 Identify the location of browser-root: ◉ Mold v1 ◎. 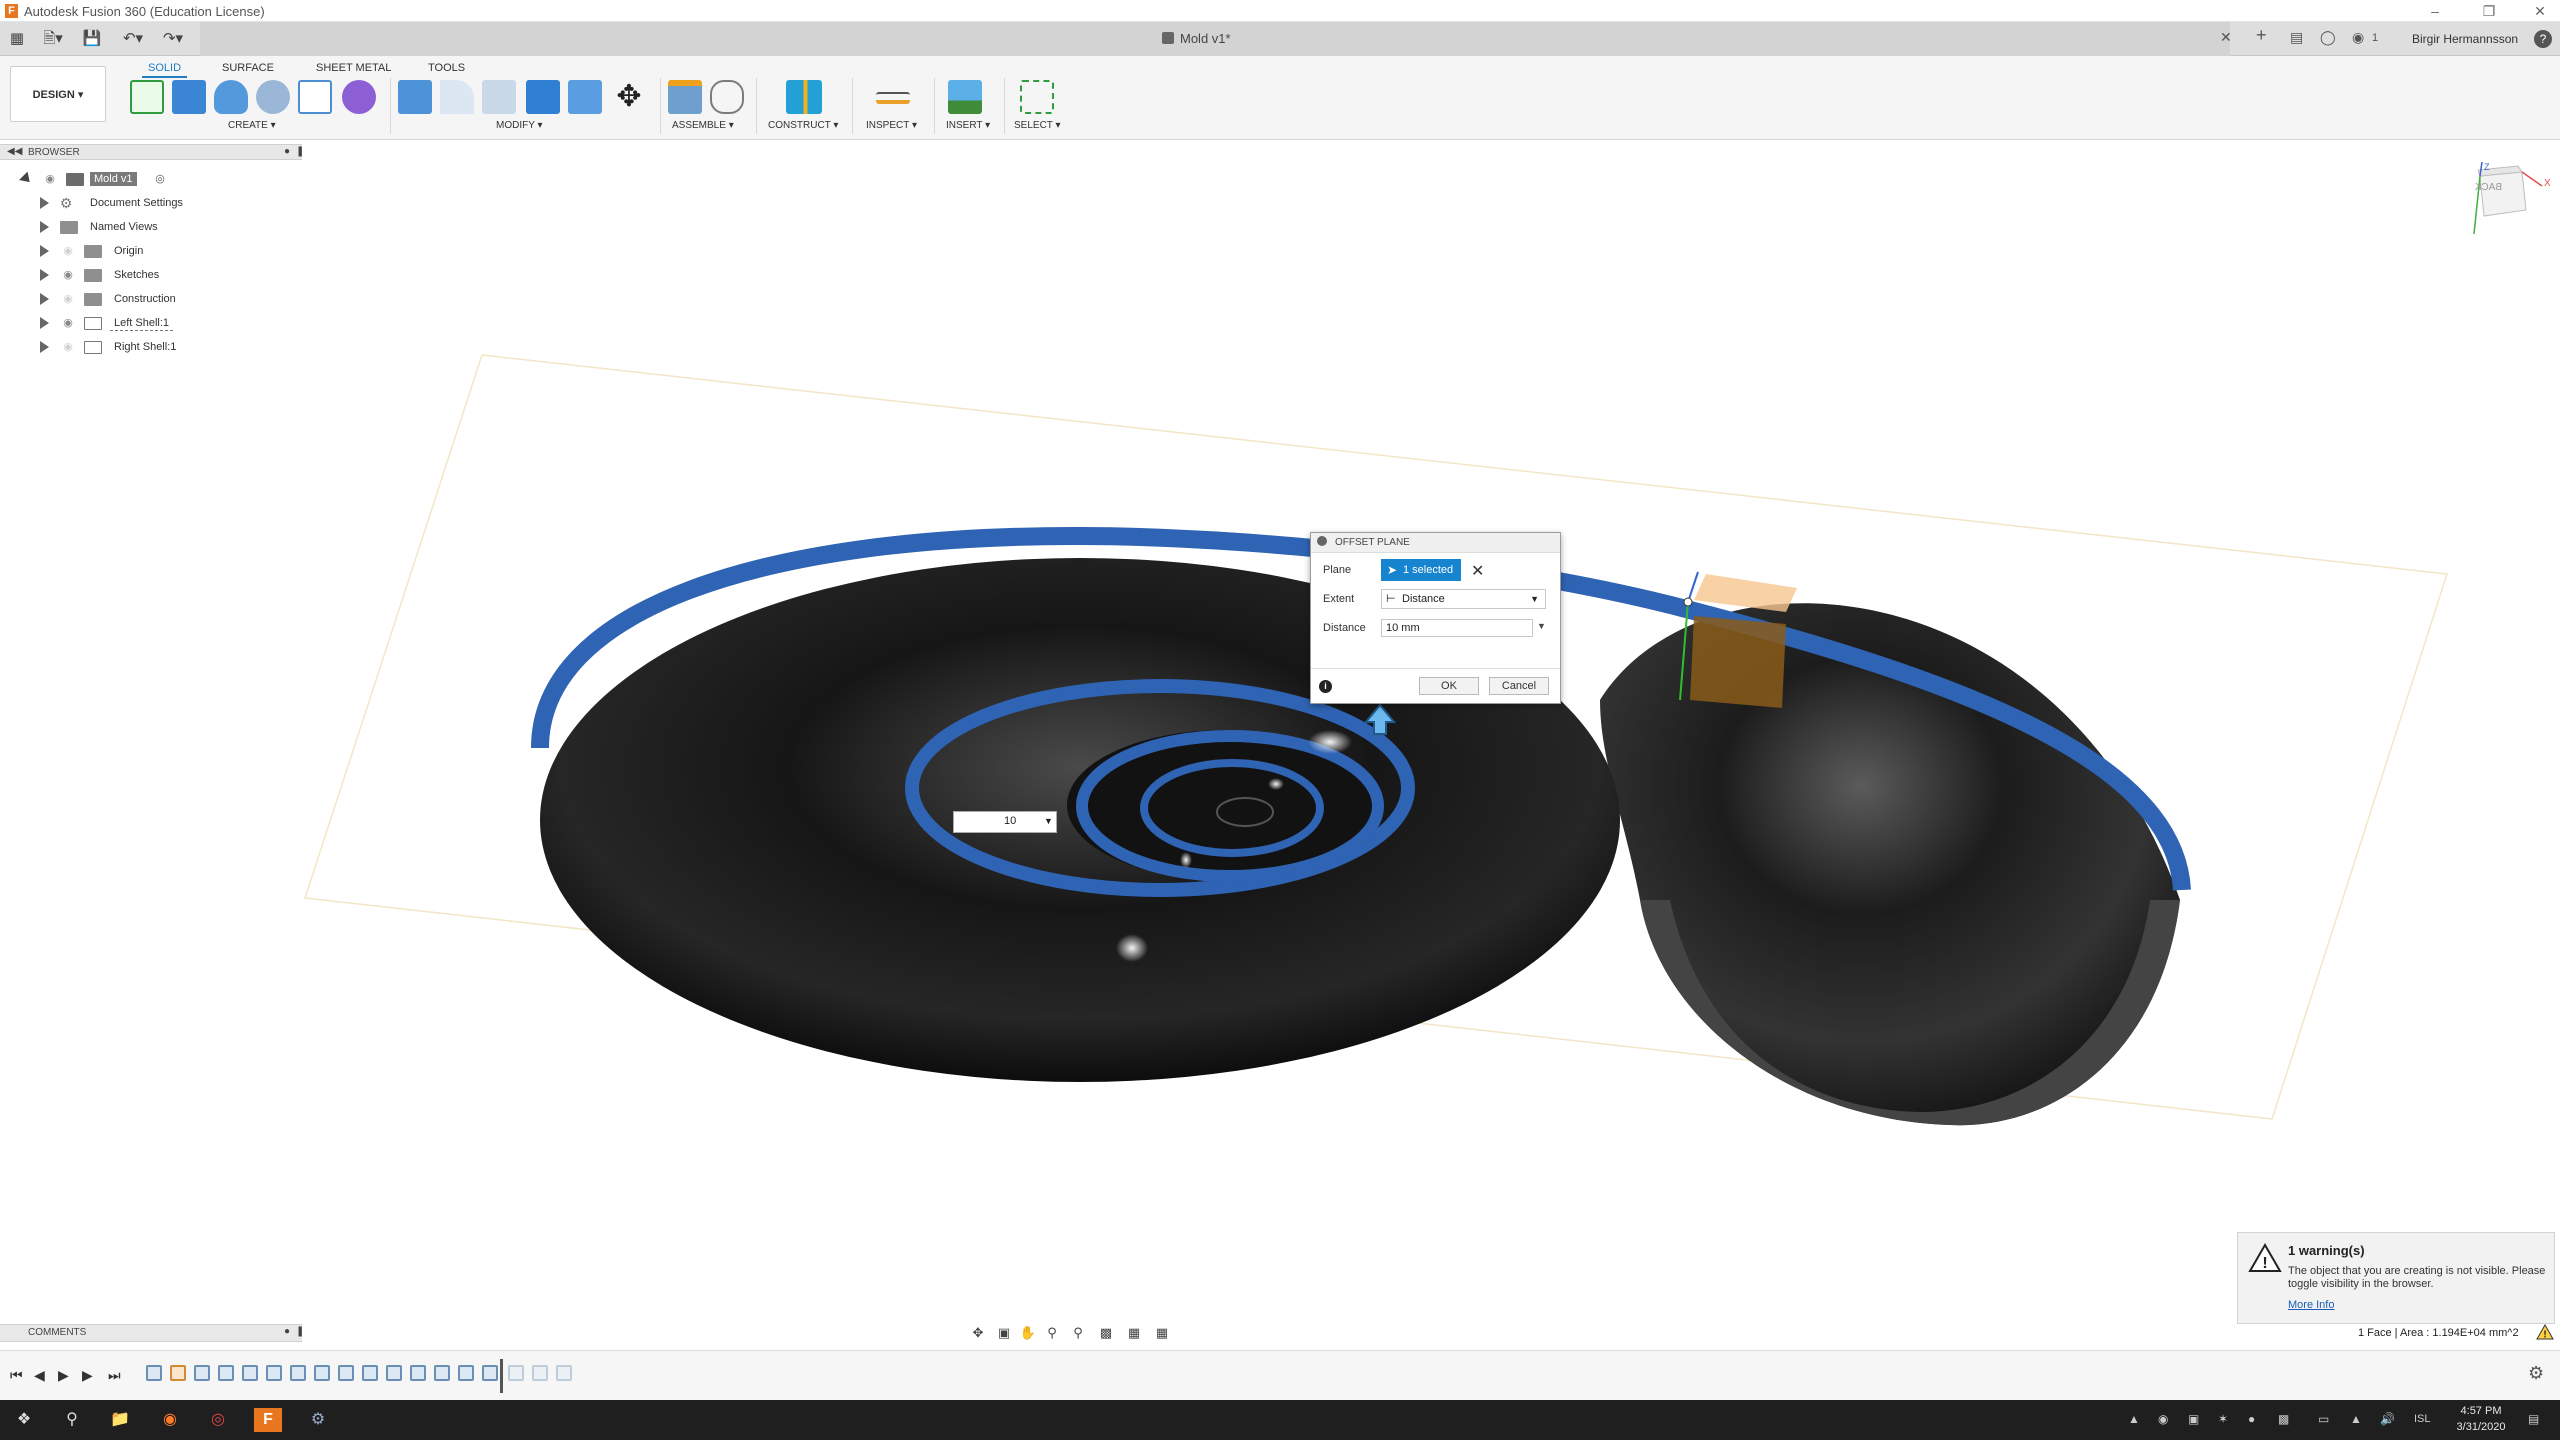
(151, 179).